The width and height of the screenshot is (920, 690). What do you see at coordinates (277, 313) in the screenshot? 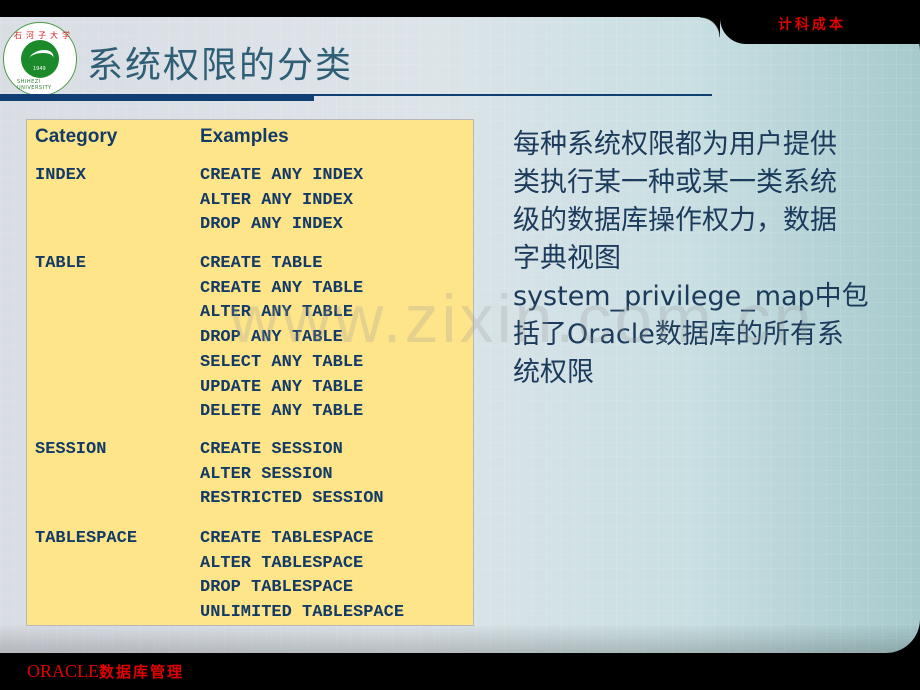
I see `example-item: ALTER ANY TABLE` at bounding box center [277, 313].